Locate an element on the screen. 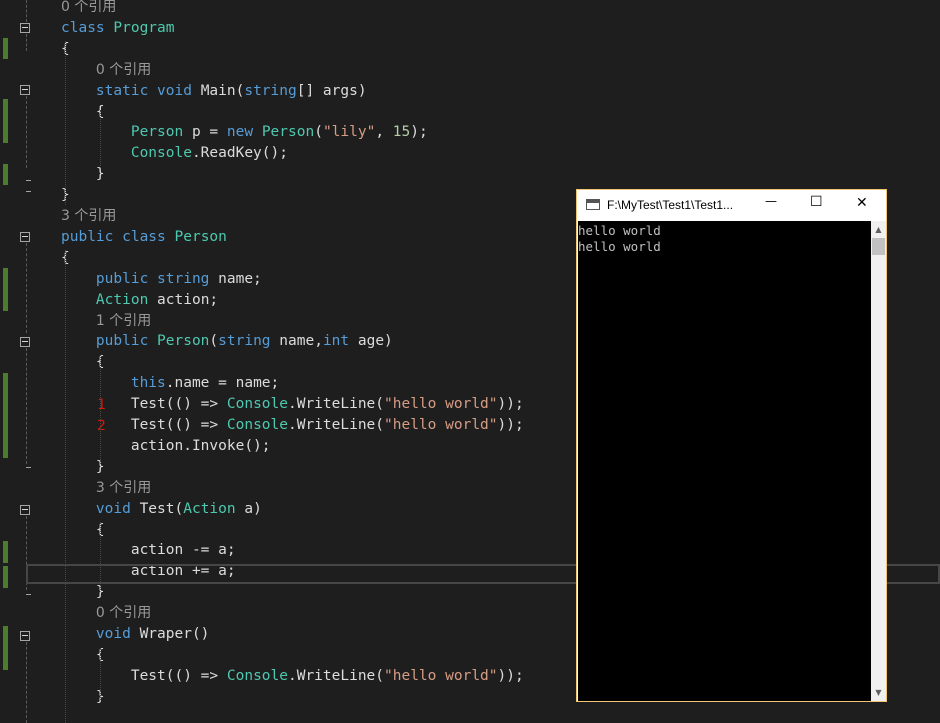 The image size is (940, 723). scroll-thumb is located at coordinates (878, 246).